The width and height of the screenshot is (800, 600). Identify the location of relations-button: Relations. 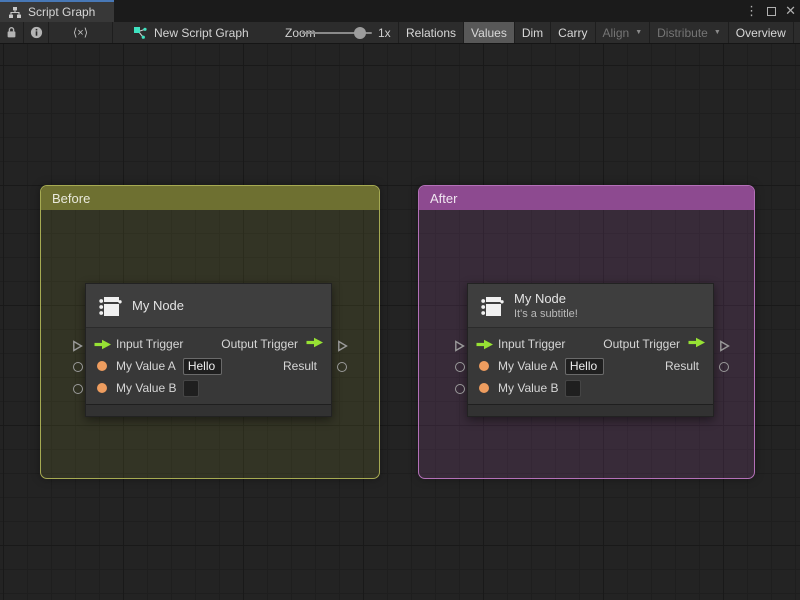
(430, 32).